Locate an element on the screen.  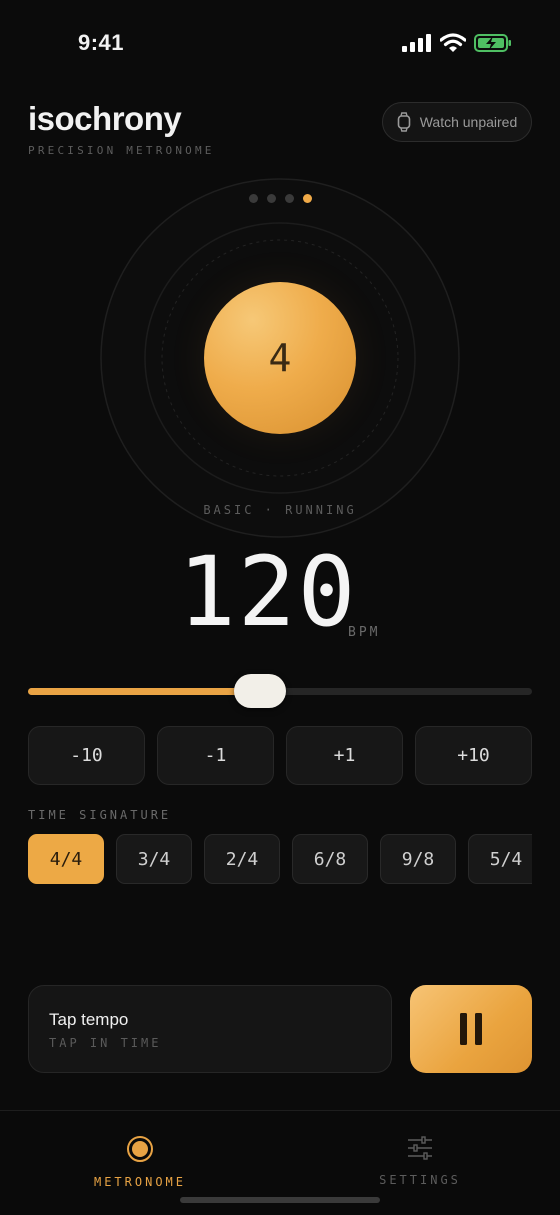
time-signature-4-4: 4/4 is located at coordinates (66, 859).